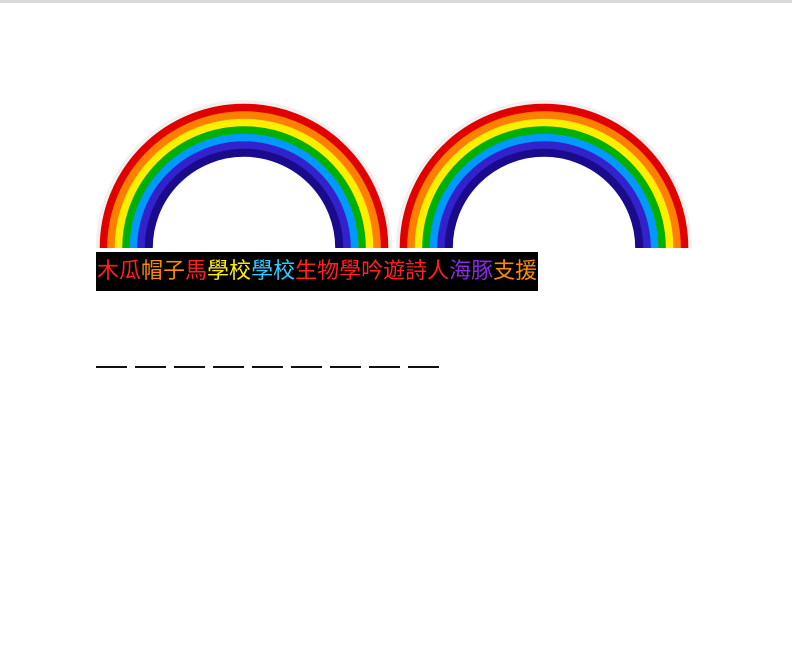  What do you see at coordinates (163, 271) in the screenshot?
I see `word-2: 帽子` at bounding box center [163, 271].